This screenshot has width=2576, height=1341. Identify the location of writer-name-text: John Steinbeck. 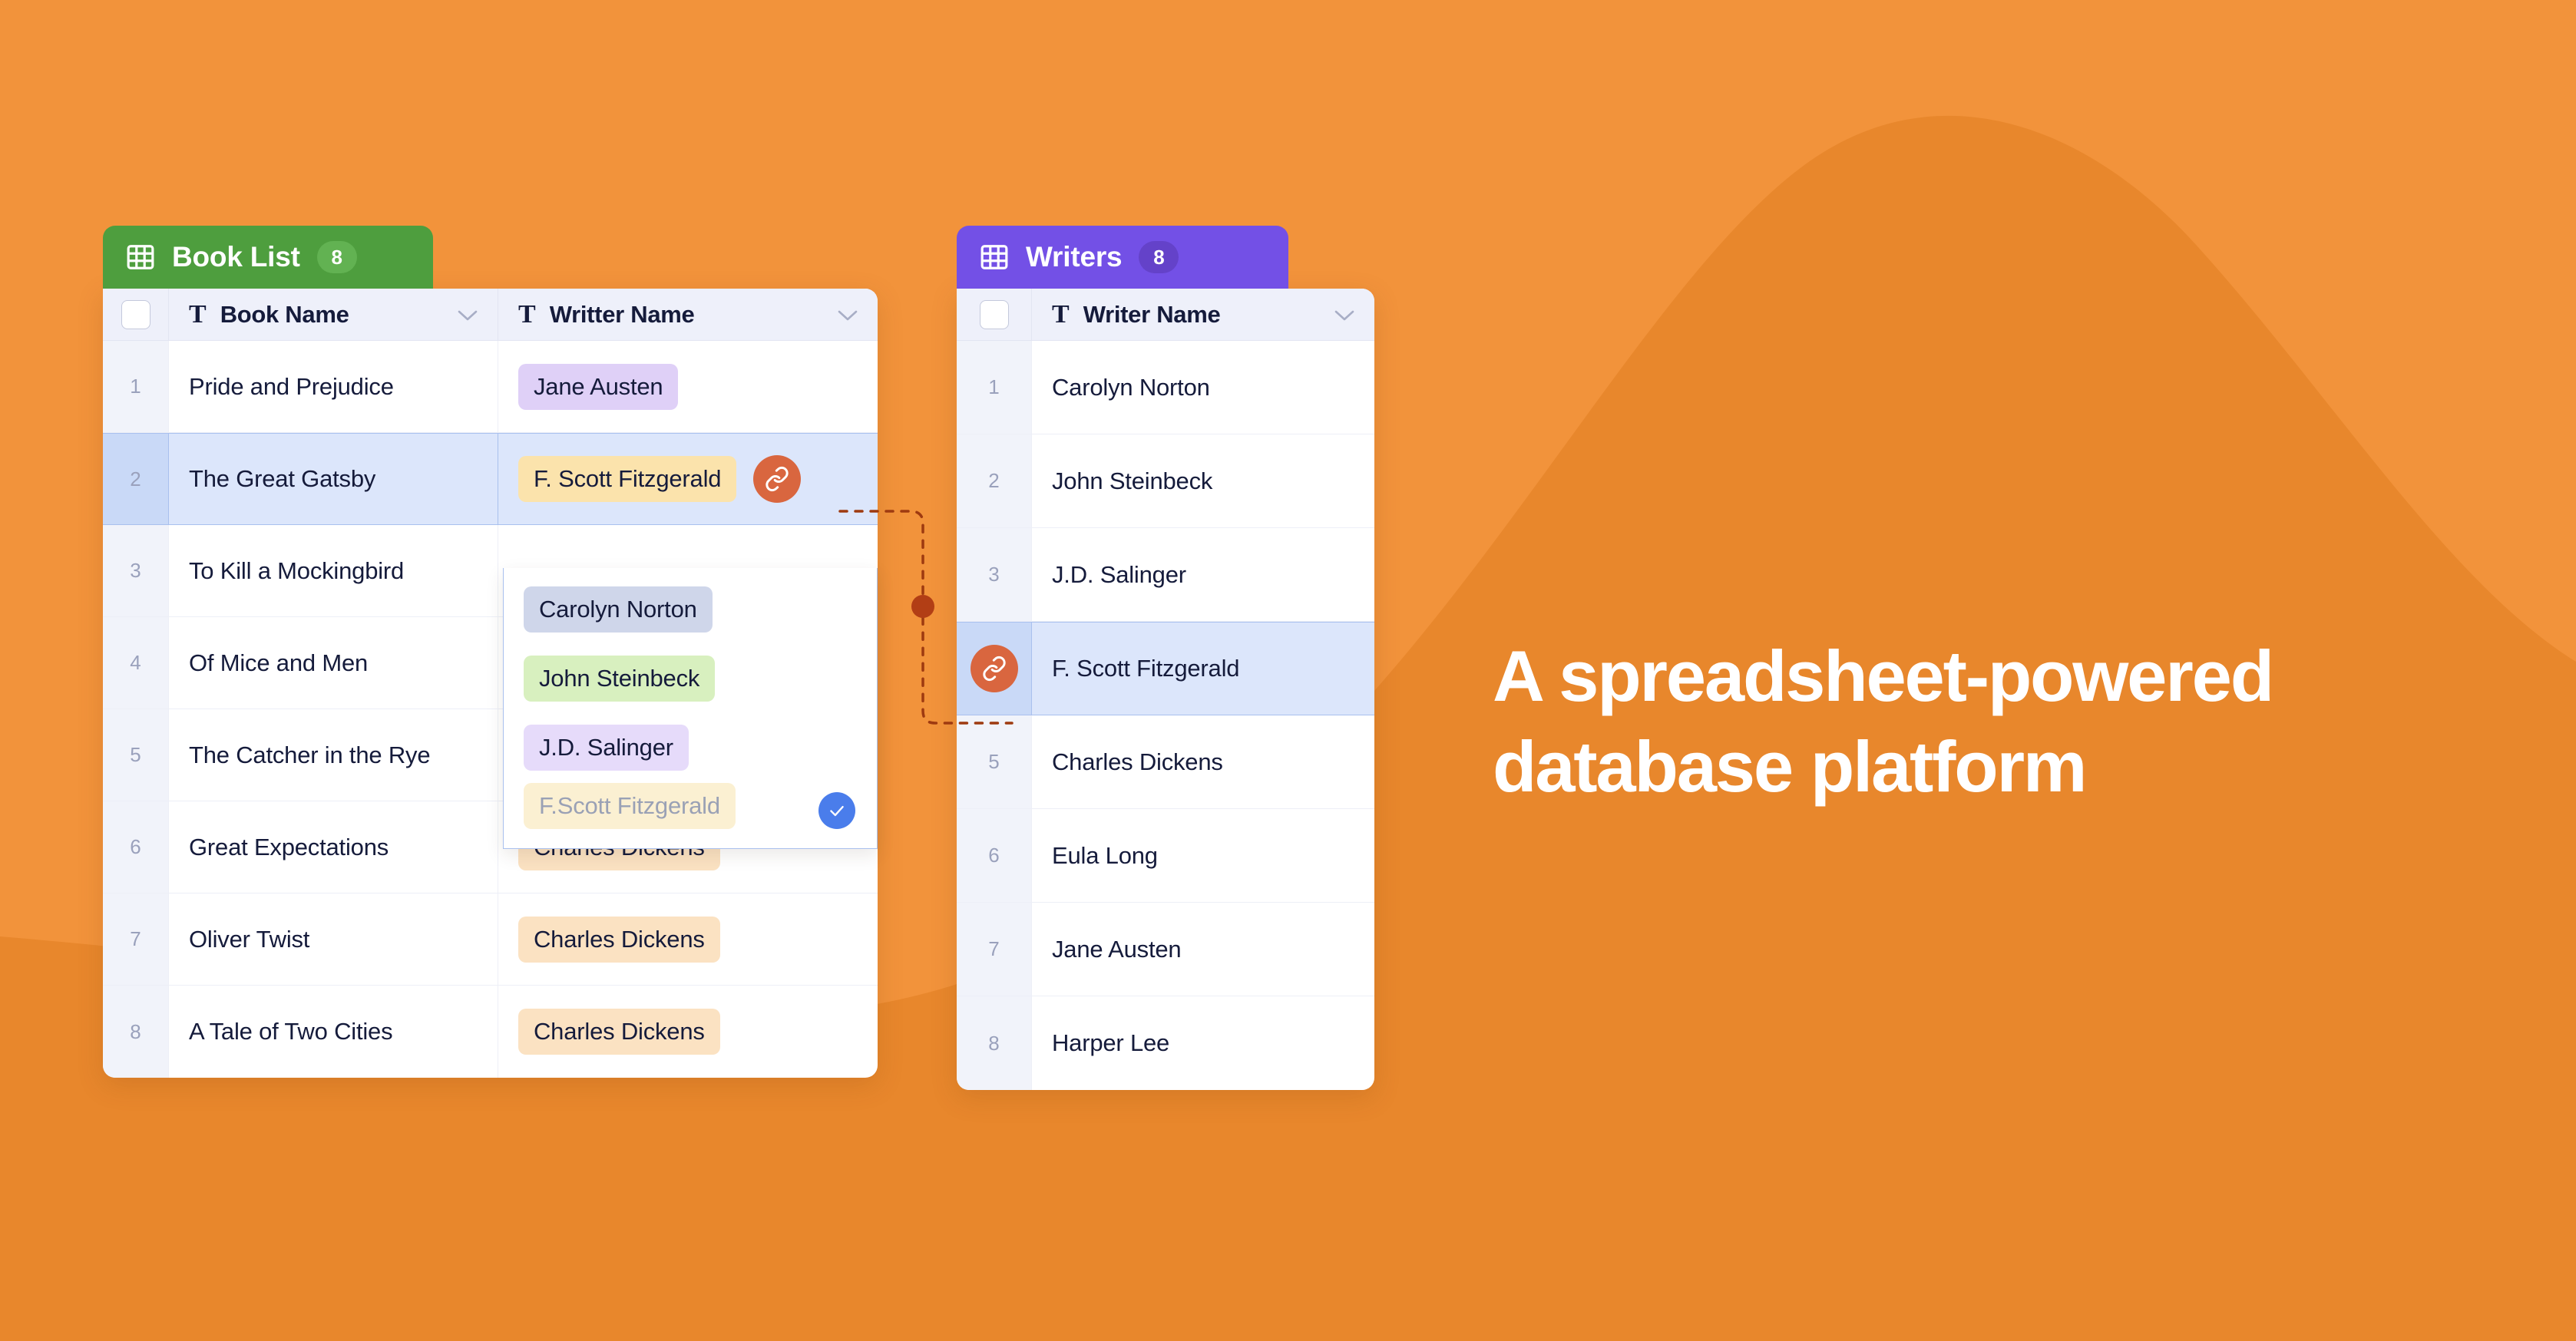
(1132, 480).